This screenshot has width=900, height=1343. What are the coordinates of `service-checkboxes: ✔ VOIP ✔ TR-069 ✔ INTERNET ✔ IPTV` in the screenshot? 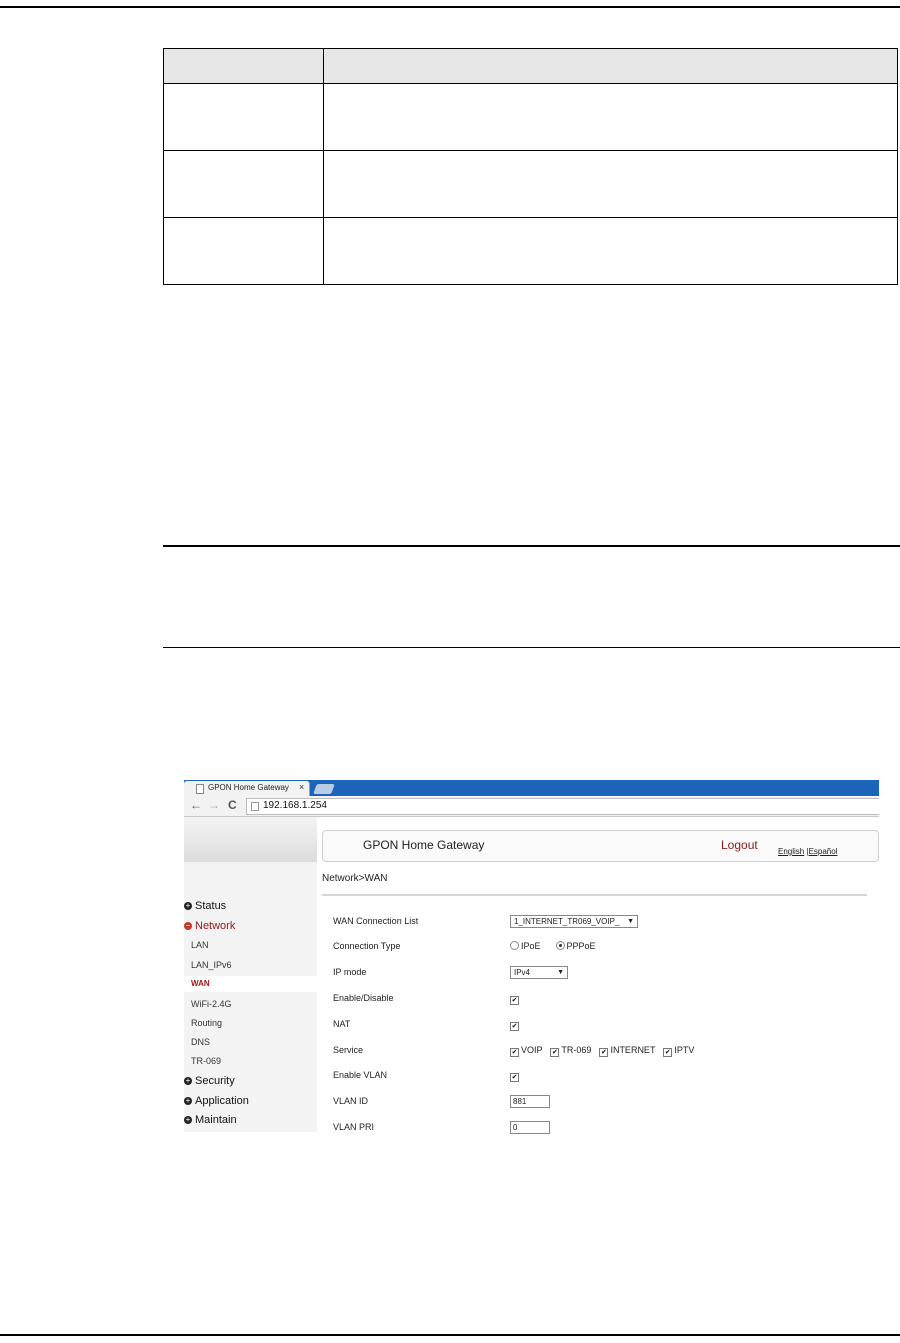 It's located at (602, 1051).